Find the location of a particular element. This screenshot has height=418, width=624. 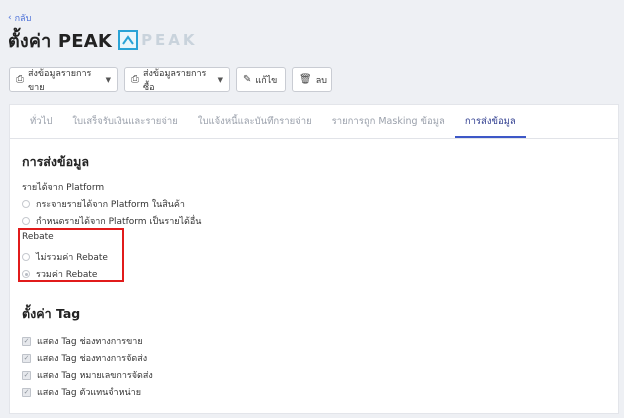

tag-option-tracking-number: ✓ แสดง Tag หมายเลขการจัดส่ง is located at coordinates (87, 375).